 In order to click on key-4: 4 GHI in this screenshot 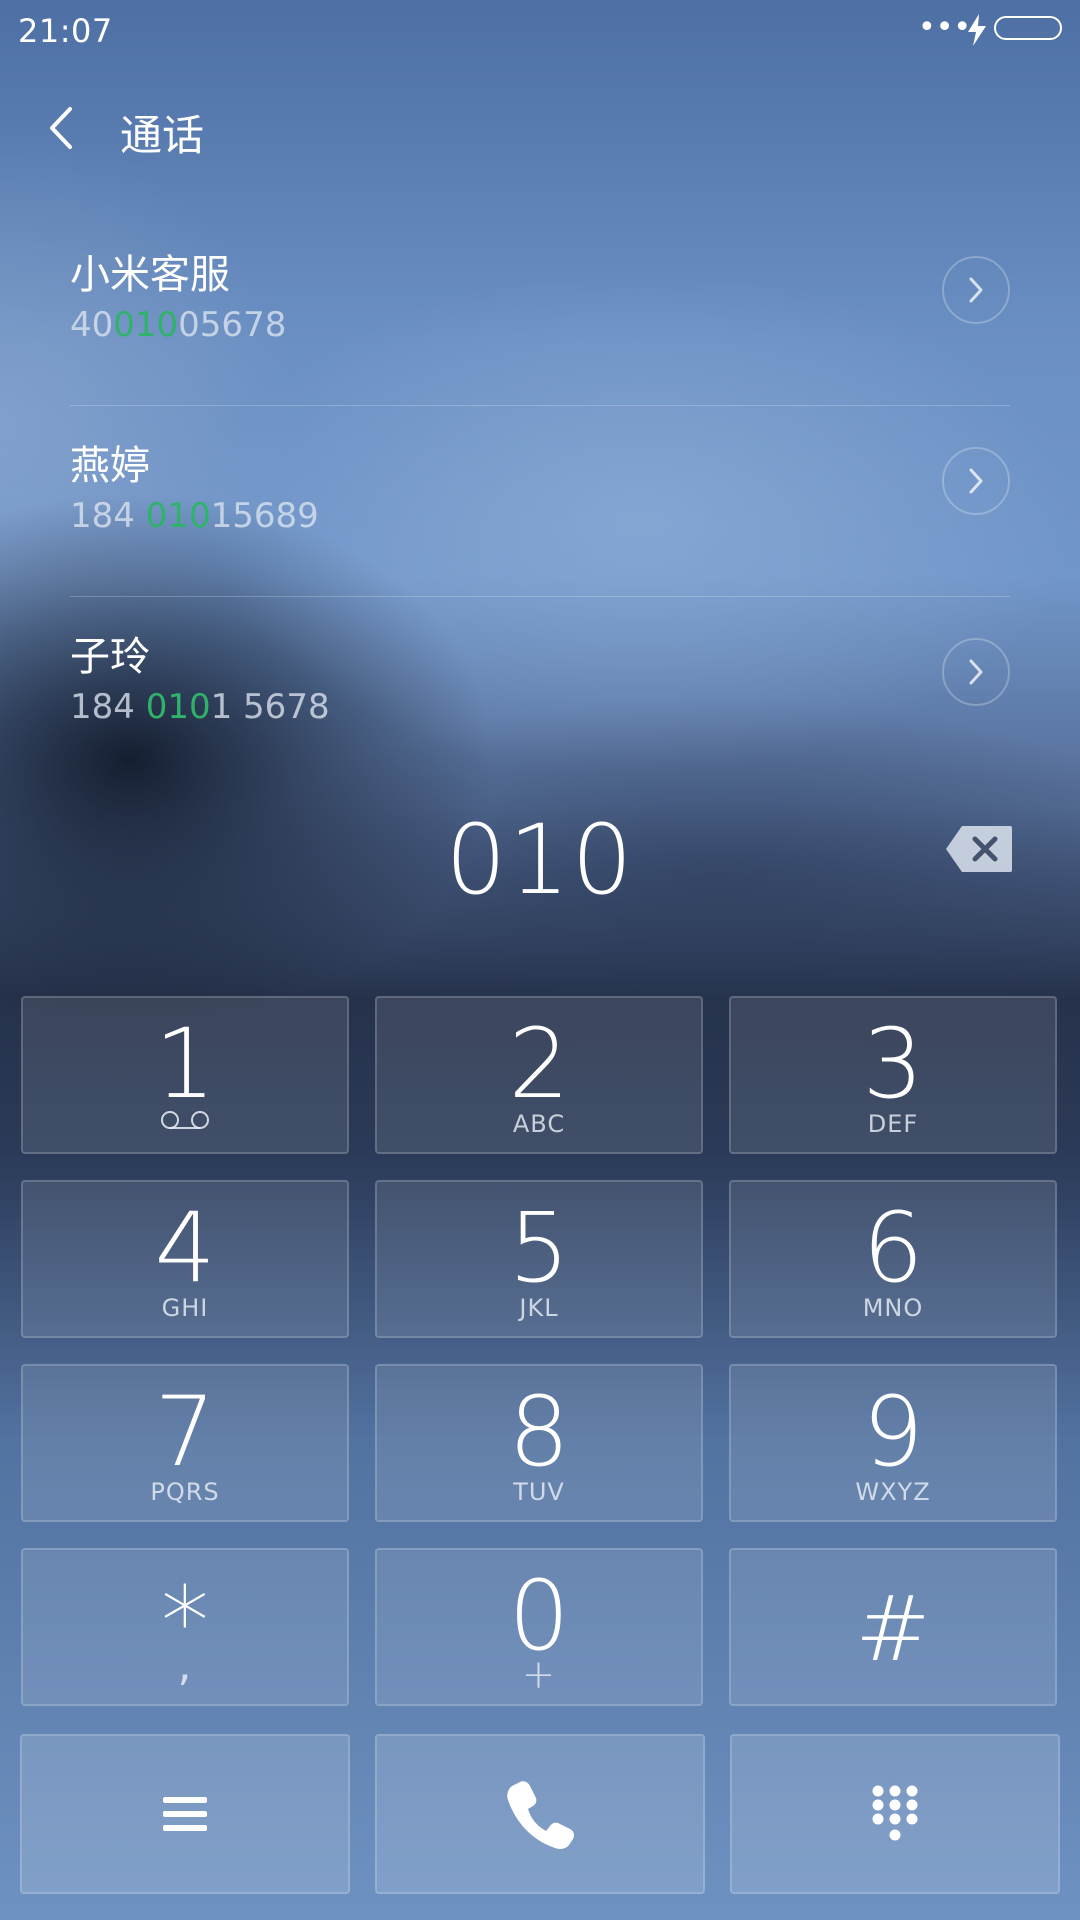, I will do `click(185, 1259)`.